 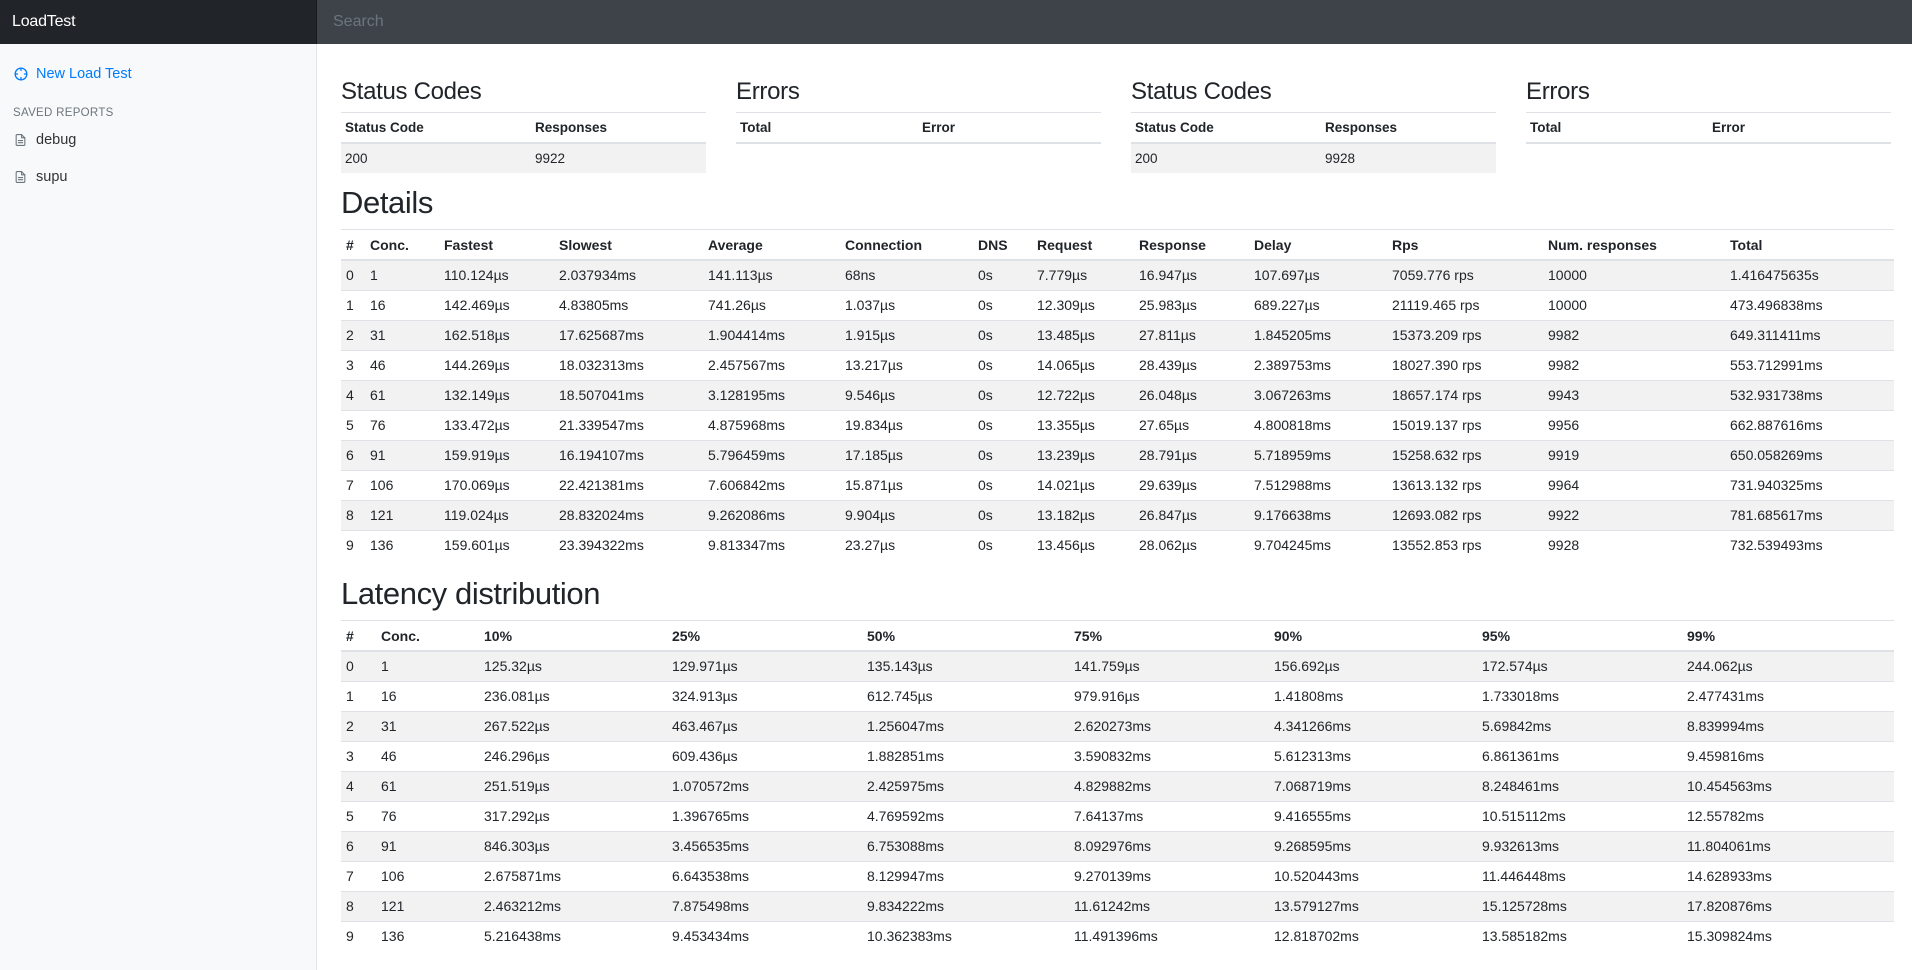 I want to click on table-cell: 13.579127ms, so click(x=1373, y=905).